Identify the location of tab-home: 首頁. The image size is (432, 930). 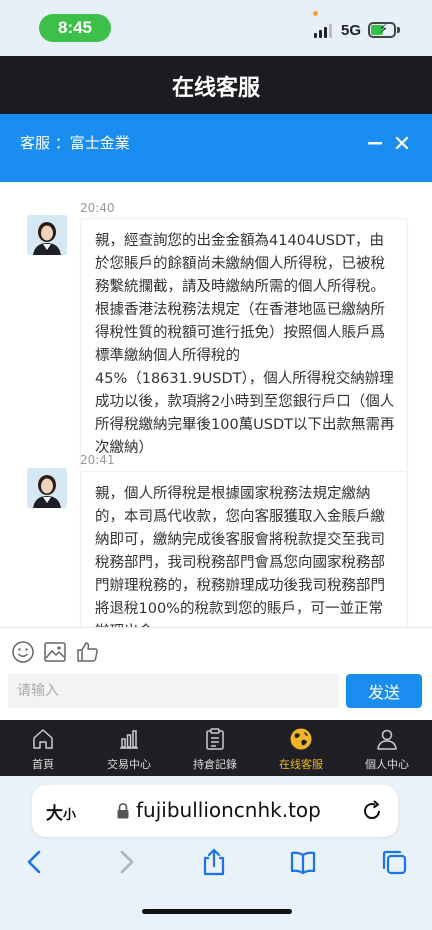
(43, 748).